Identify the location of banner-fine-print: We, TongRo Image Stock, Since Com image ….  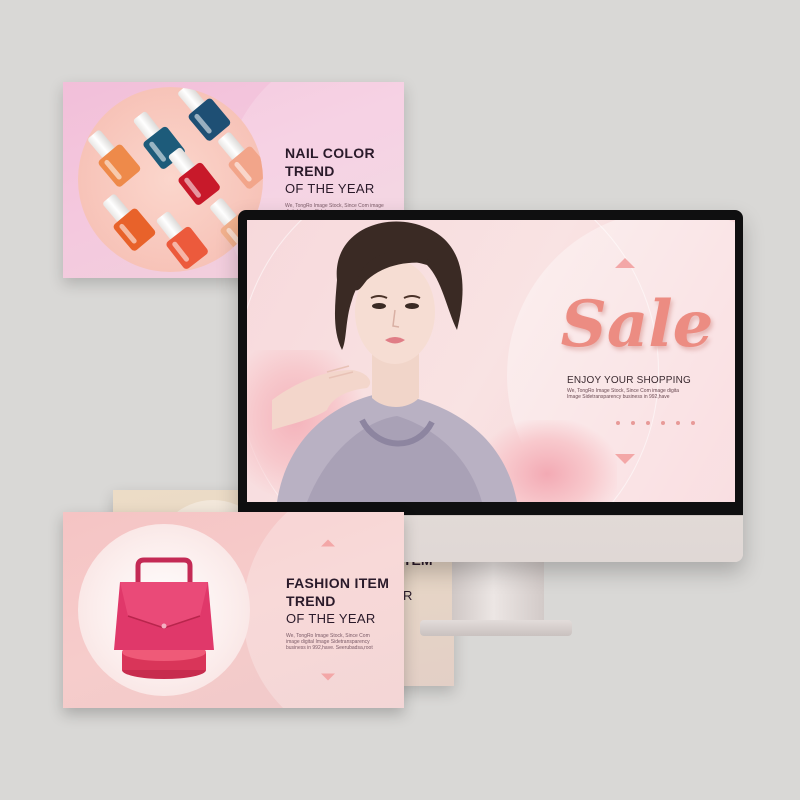
(341, 642).